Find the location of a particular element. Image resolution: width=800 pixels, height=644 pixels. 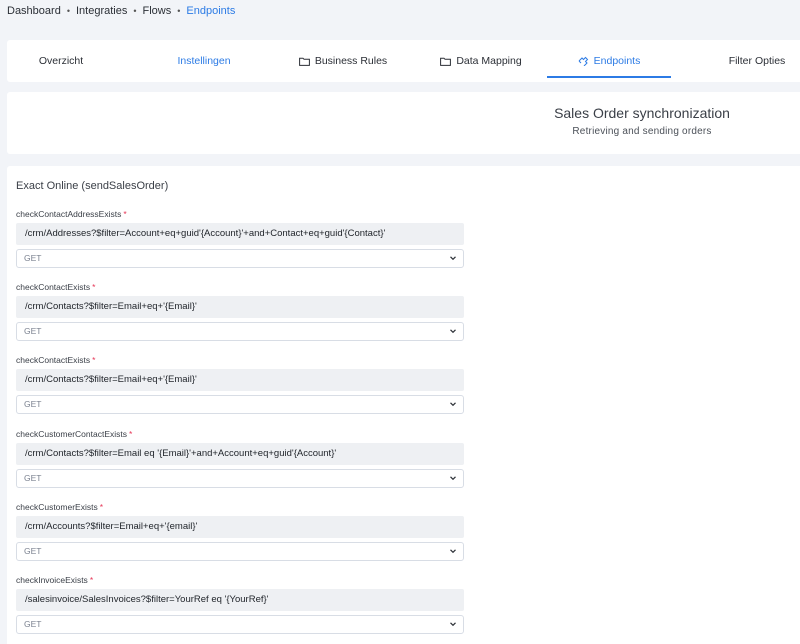

endpoint-url-field: /crm/Accounts?$filter=Email+eq+'{email}' is located at coordinates (240, 527).